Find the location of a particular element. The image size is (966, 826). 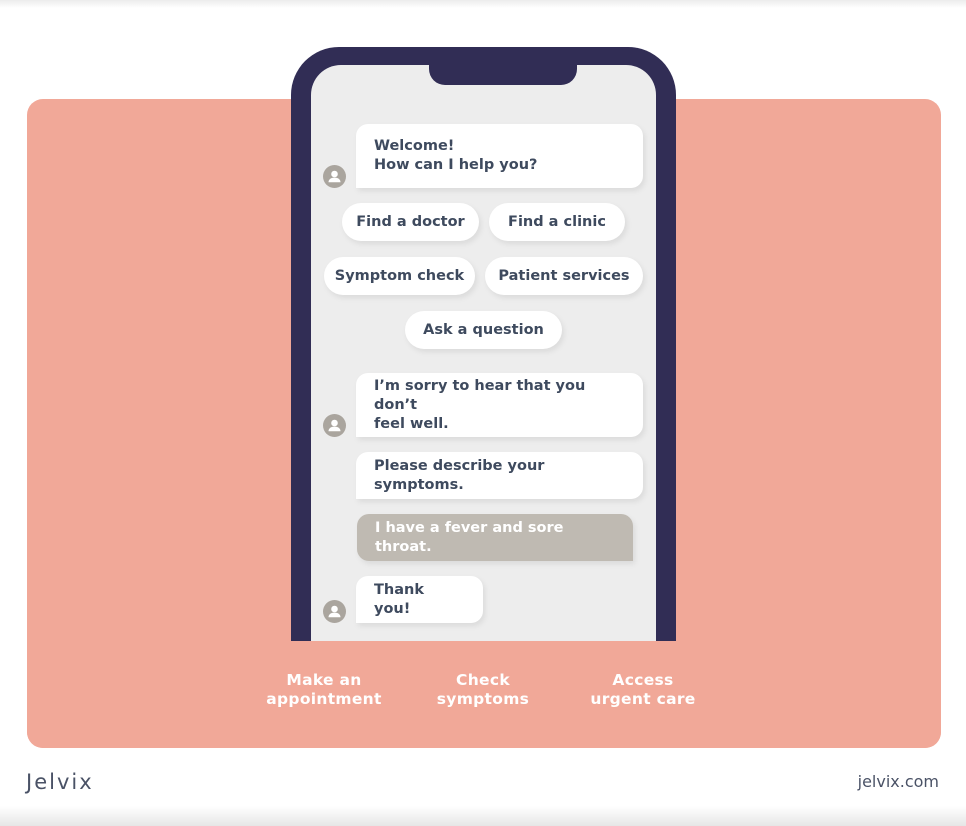

feature-line: Make an is located at coordinates (324, 680).